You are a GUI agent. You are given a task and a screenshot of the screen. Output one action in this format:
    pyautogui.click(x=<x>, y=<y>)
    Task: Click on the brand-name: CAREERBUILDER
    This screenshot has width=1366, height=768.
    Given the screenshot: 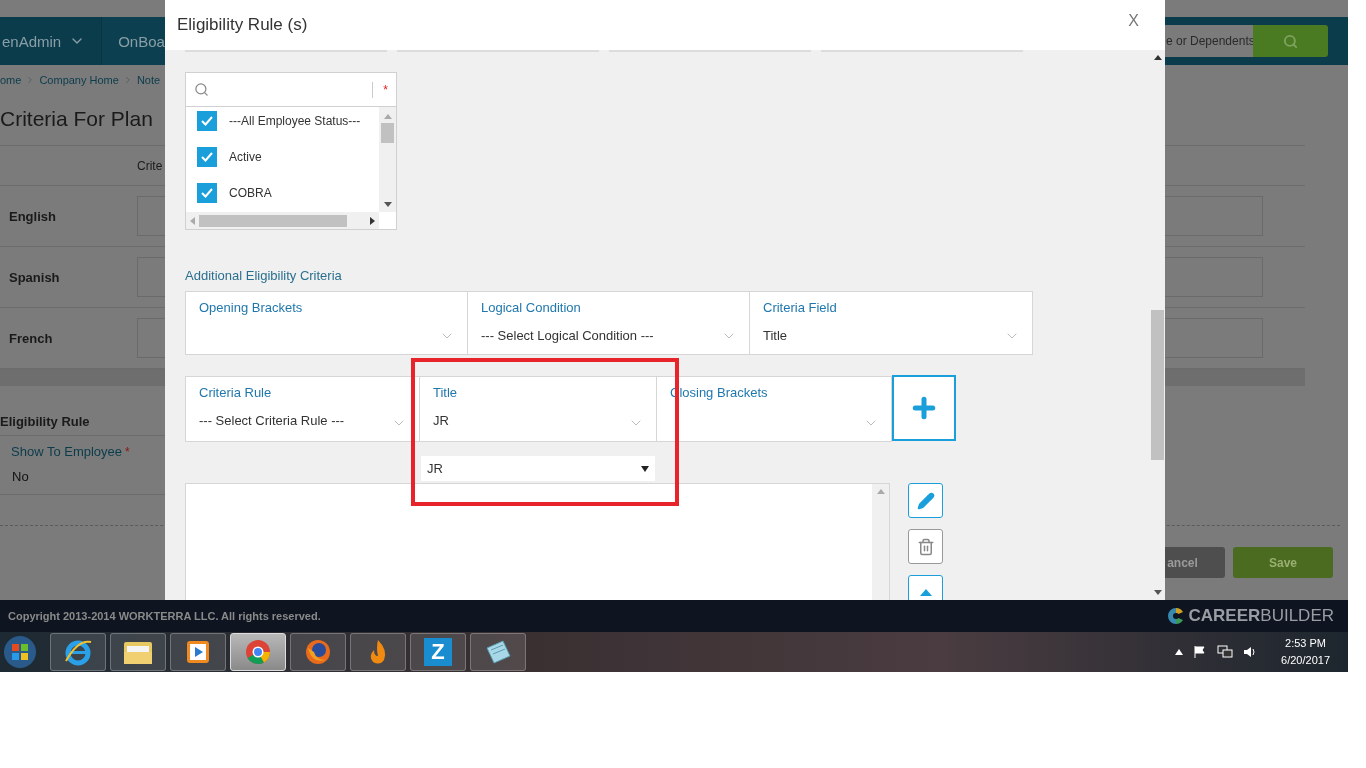 What is the action you would take?
    pyautogui.click(x=1261, y=616)
    